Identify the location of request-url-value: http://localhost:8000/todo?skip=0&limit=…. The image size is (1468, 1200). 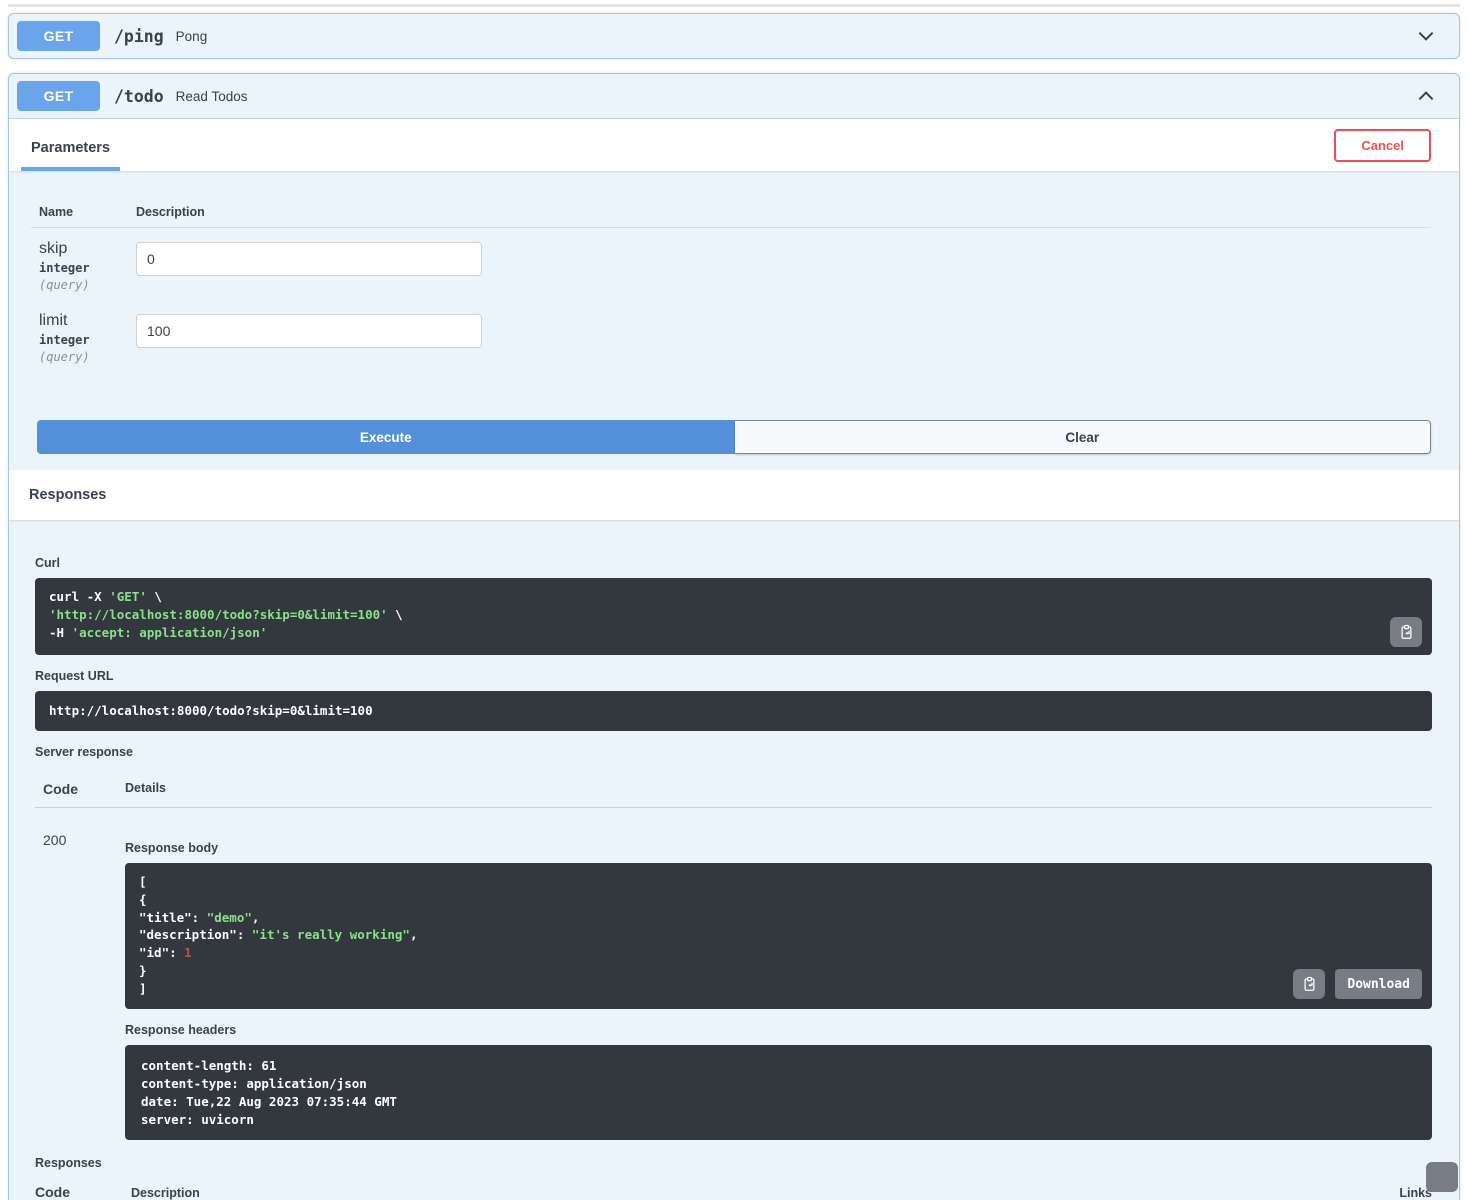
(733, 711).